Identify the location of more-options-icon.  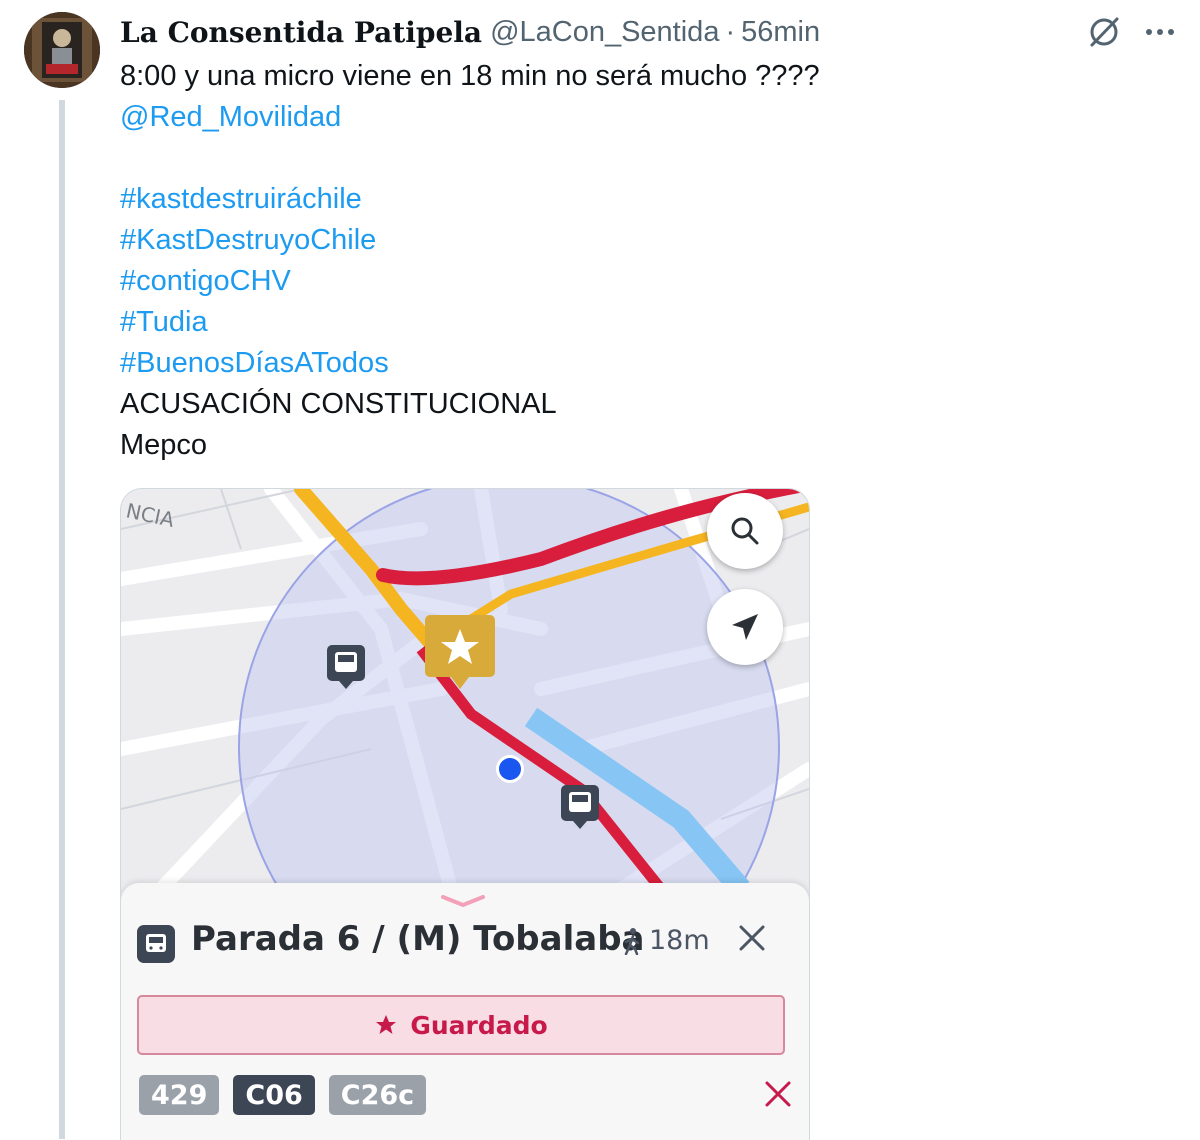
(1160, 32).